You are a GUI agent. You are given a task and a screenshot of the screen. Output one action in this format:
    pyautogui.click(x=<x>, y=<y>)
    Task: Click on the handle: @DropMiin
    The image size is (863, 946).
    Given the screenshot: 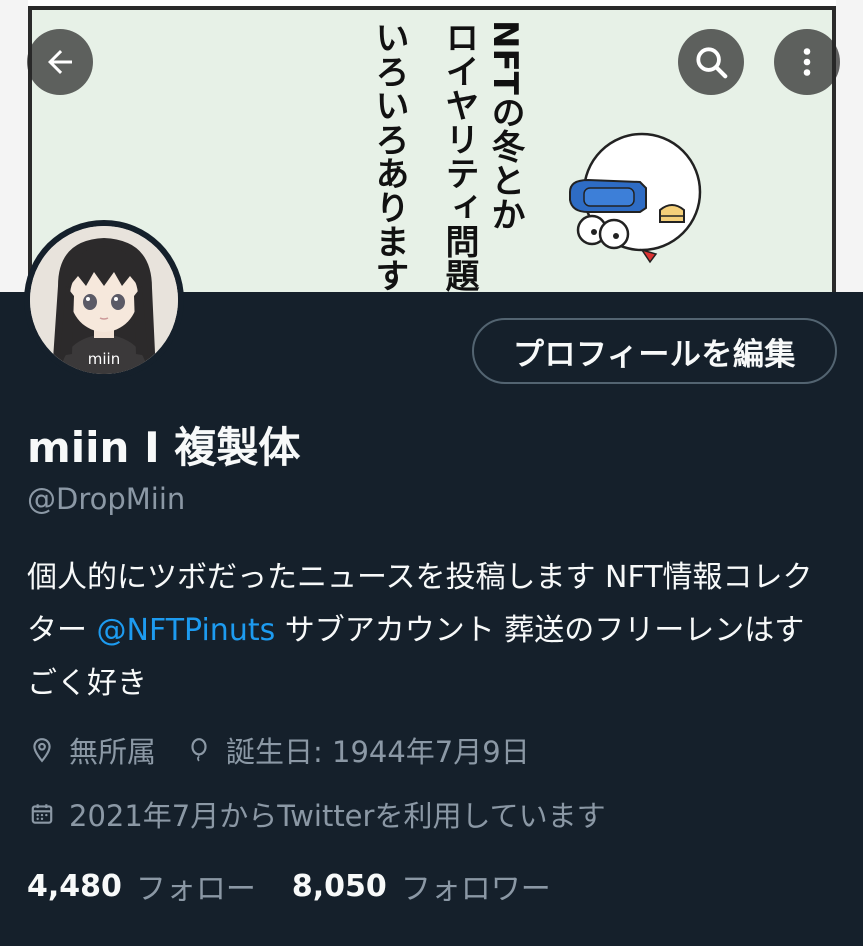 What is the action you would take?
    pyautogui.click(x=106, y=499)
    